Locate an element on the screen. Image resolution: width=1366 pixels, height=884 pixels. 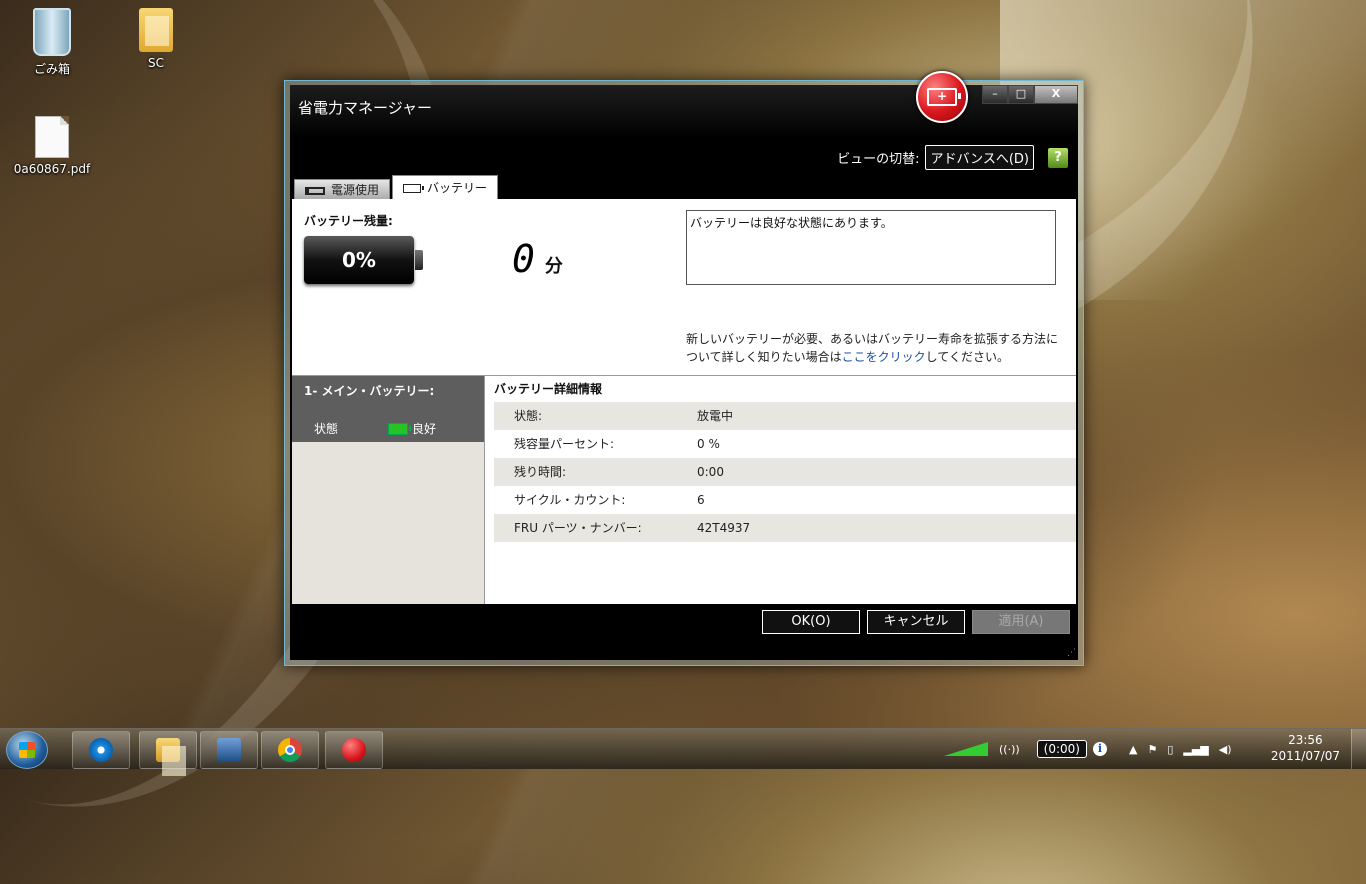
tab-label: 電源使用 is located at coordinates (355, 190).